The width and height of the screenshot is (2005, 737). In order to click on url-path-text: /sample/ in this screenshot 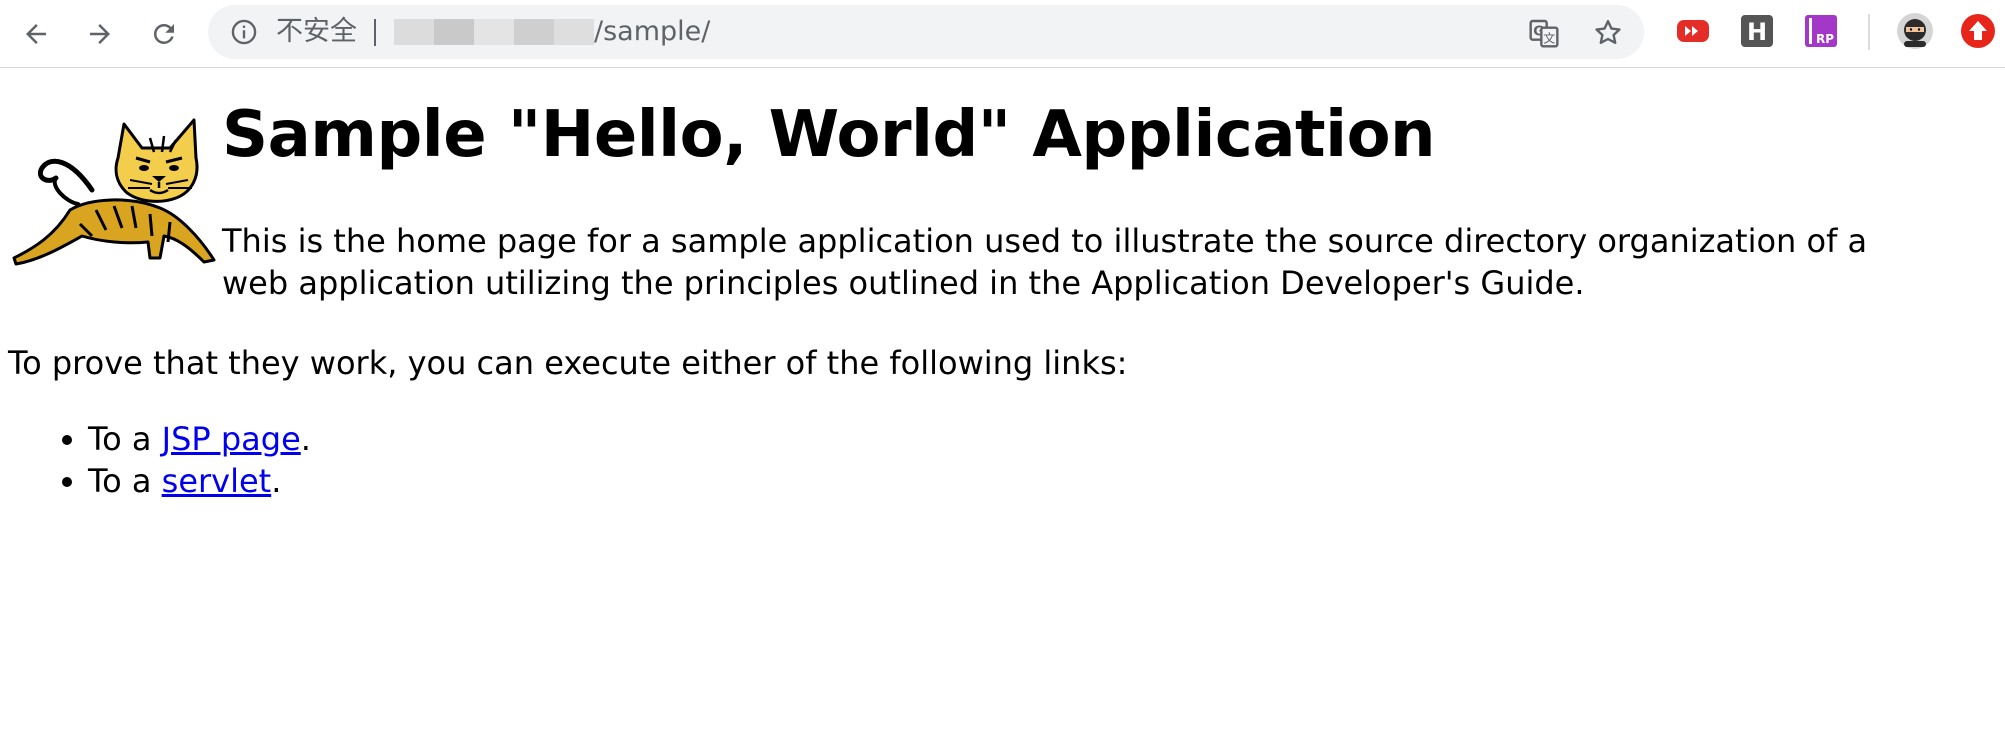, I will do `click(652, 31)`.